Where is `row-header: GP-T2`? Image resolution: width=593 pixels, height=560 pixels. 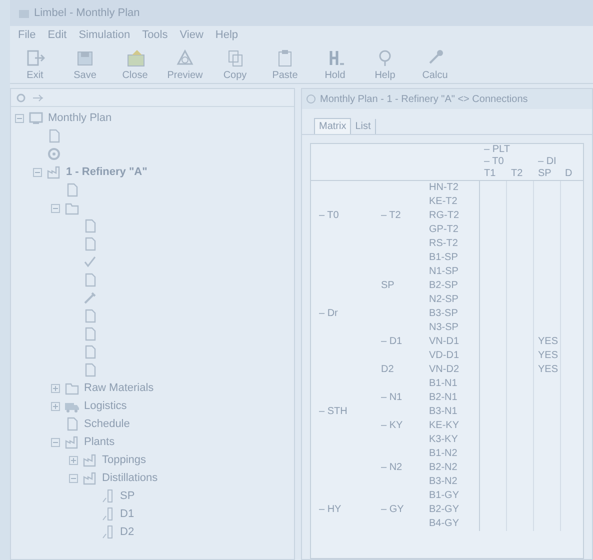 row-header: GP-T2 is located at coordinates (452, 230).